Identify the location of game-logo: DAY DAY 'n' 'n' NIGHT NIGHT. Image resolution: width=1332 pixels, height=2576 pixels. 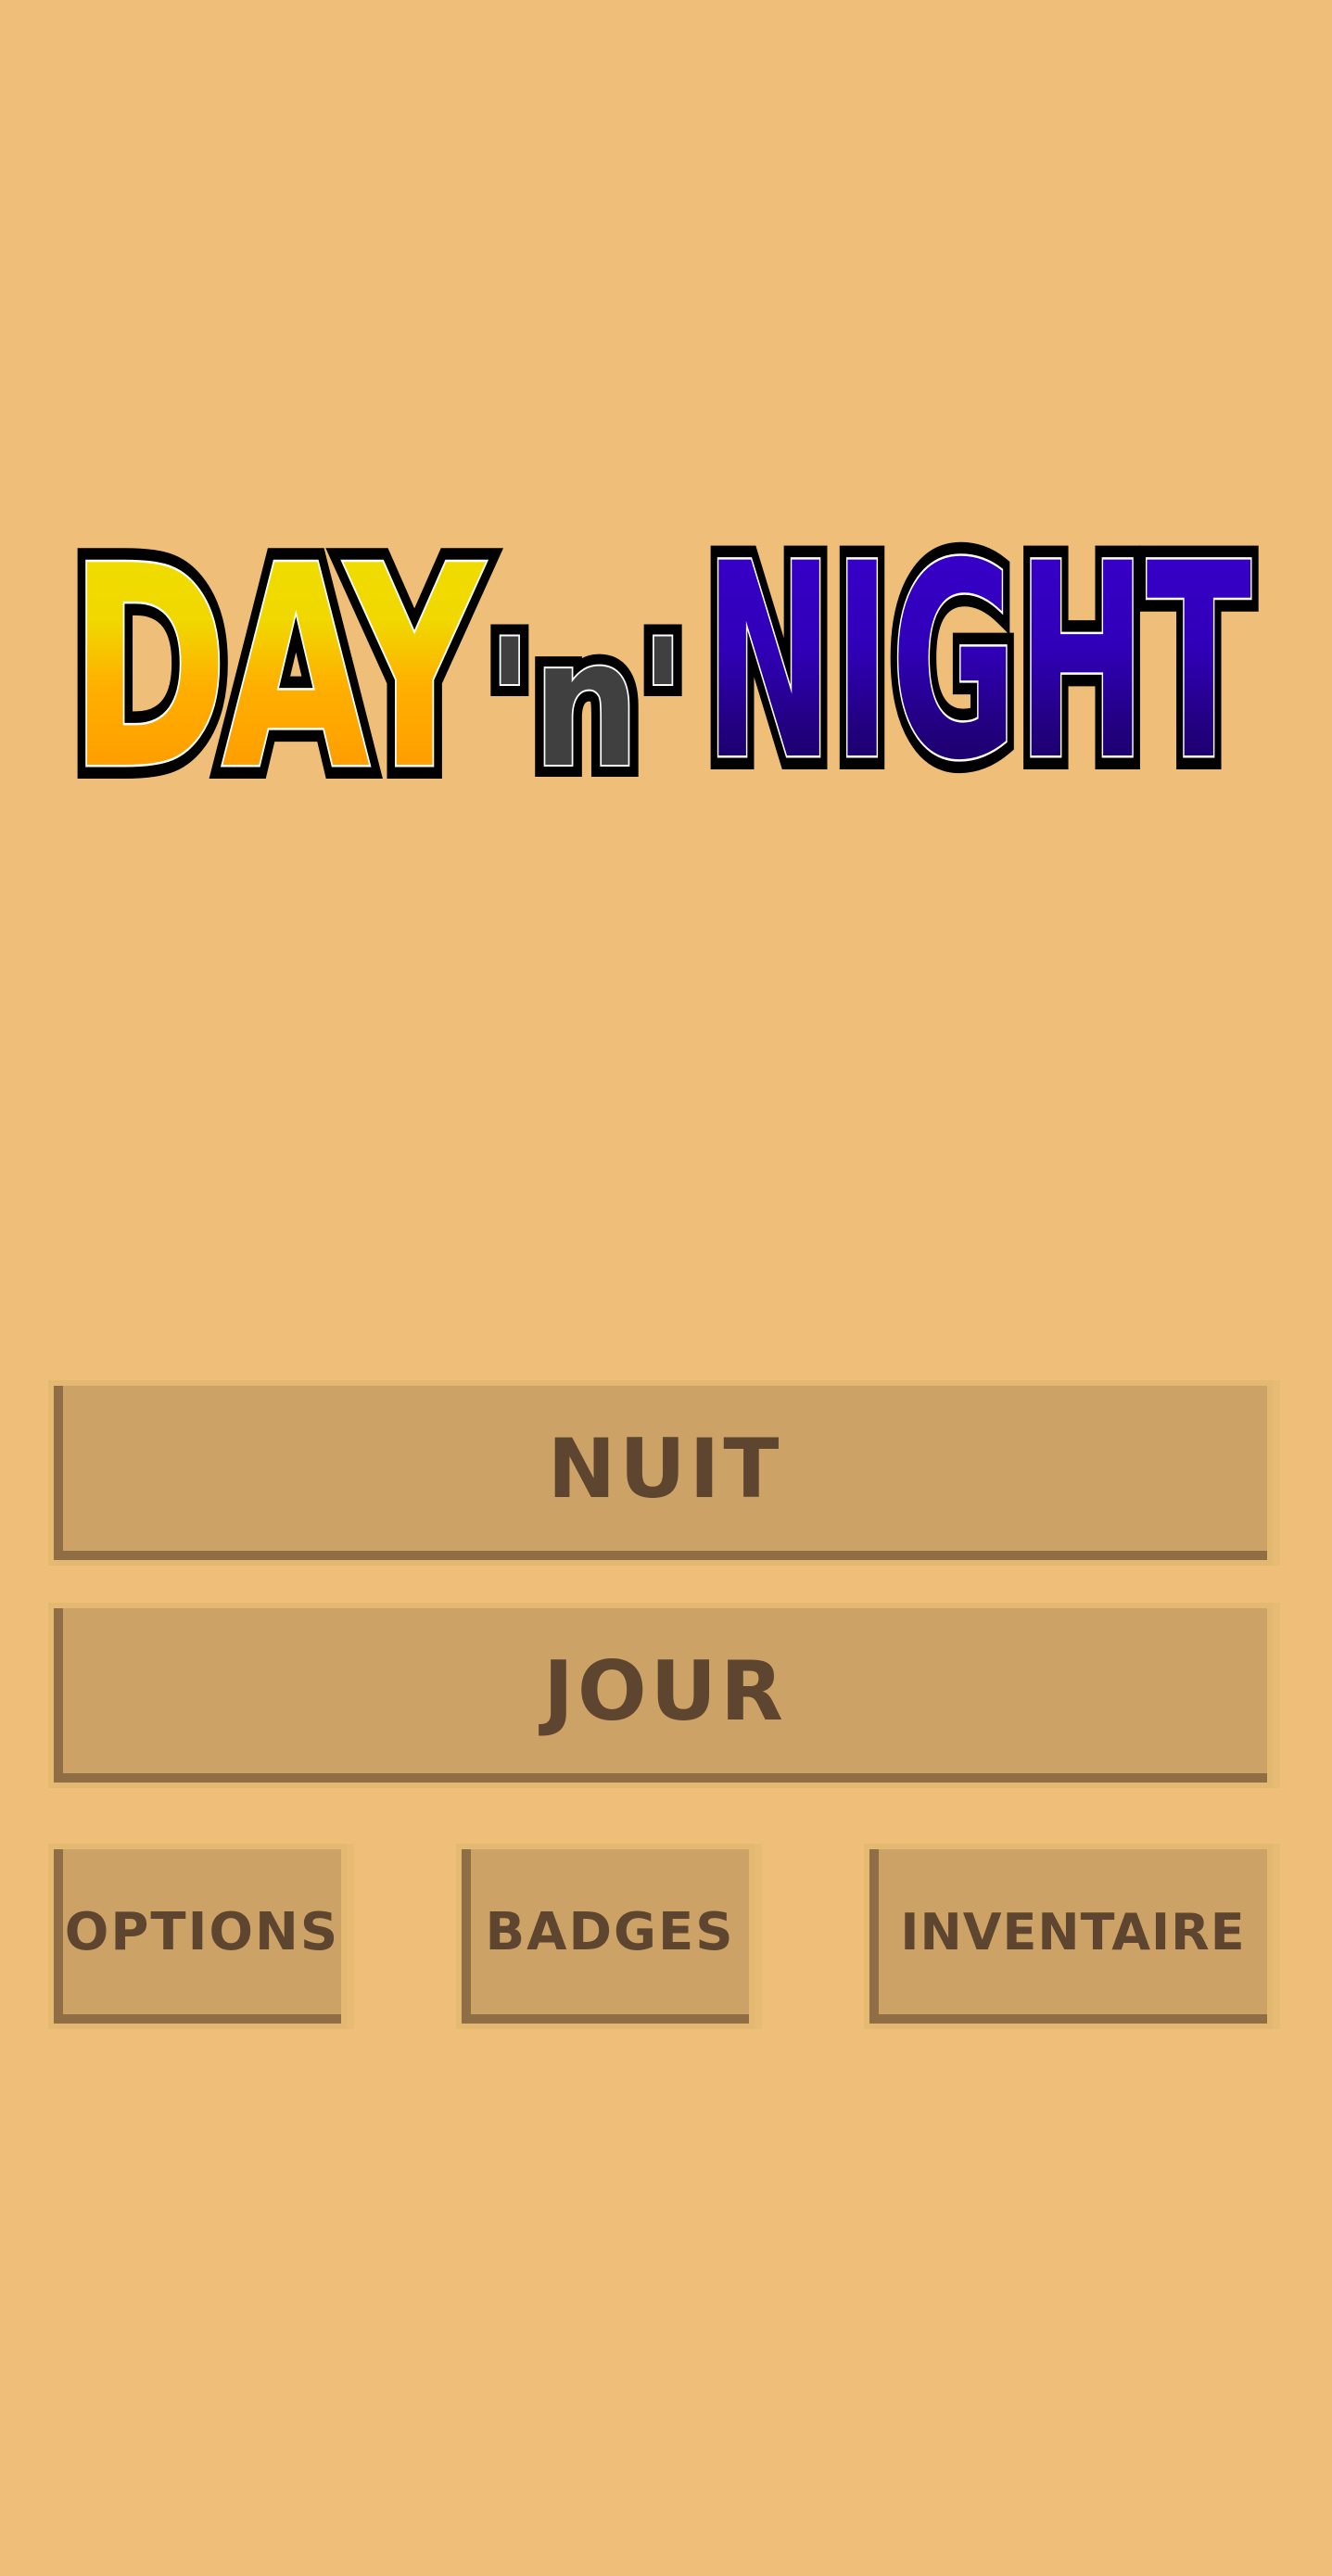
(667, 672).